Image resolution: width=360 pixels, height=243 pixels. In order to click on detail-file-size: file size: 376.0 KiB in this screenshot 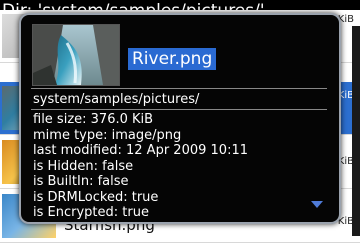, I will do `click(93, 119)`.